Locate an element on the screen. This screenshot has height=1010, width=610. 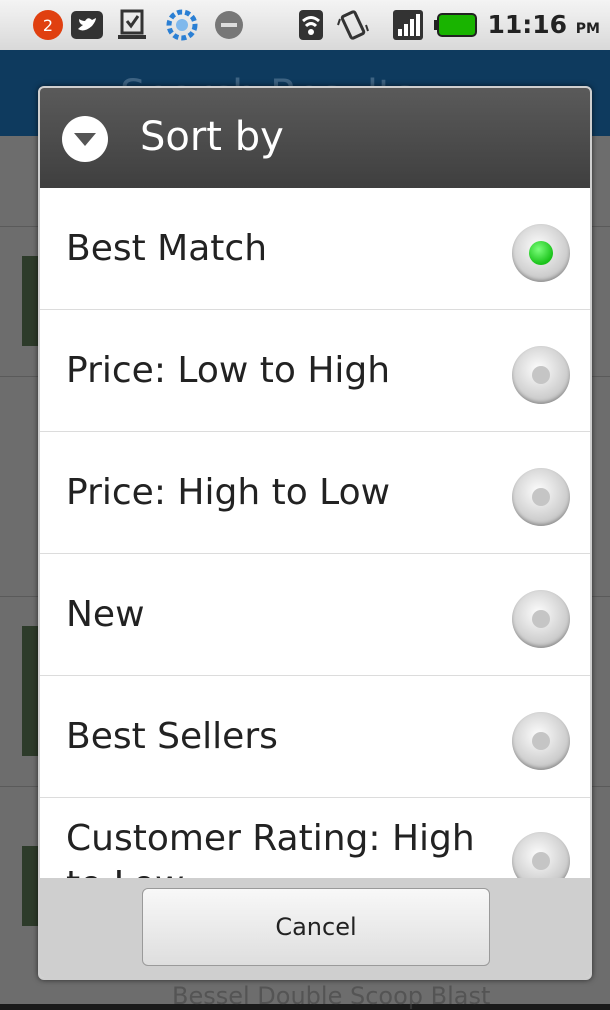
status-bar: 2 11:16 PM is located at coordinates (305, 25).